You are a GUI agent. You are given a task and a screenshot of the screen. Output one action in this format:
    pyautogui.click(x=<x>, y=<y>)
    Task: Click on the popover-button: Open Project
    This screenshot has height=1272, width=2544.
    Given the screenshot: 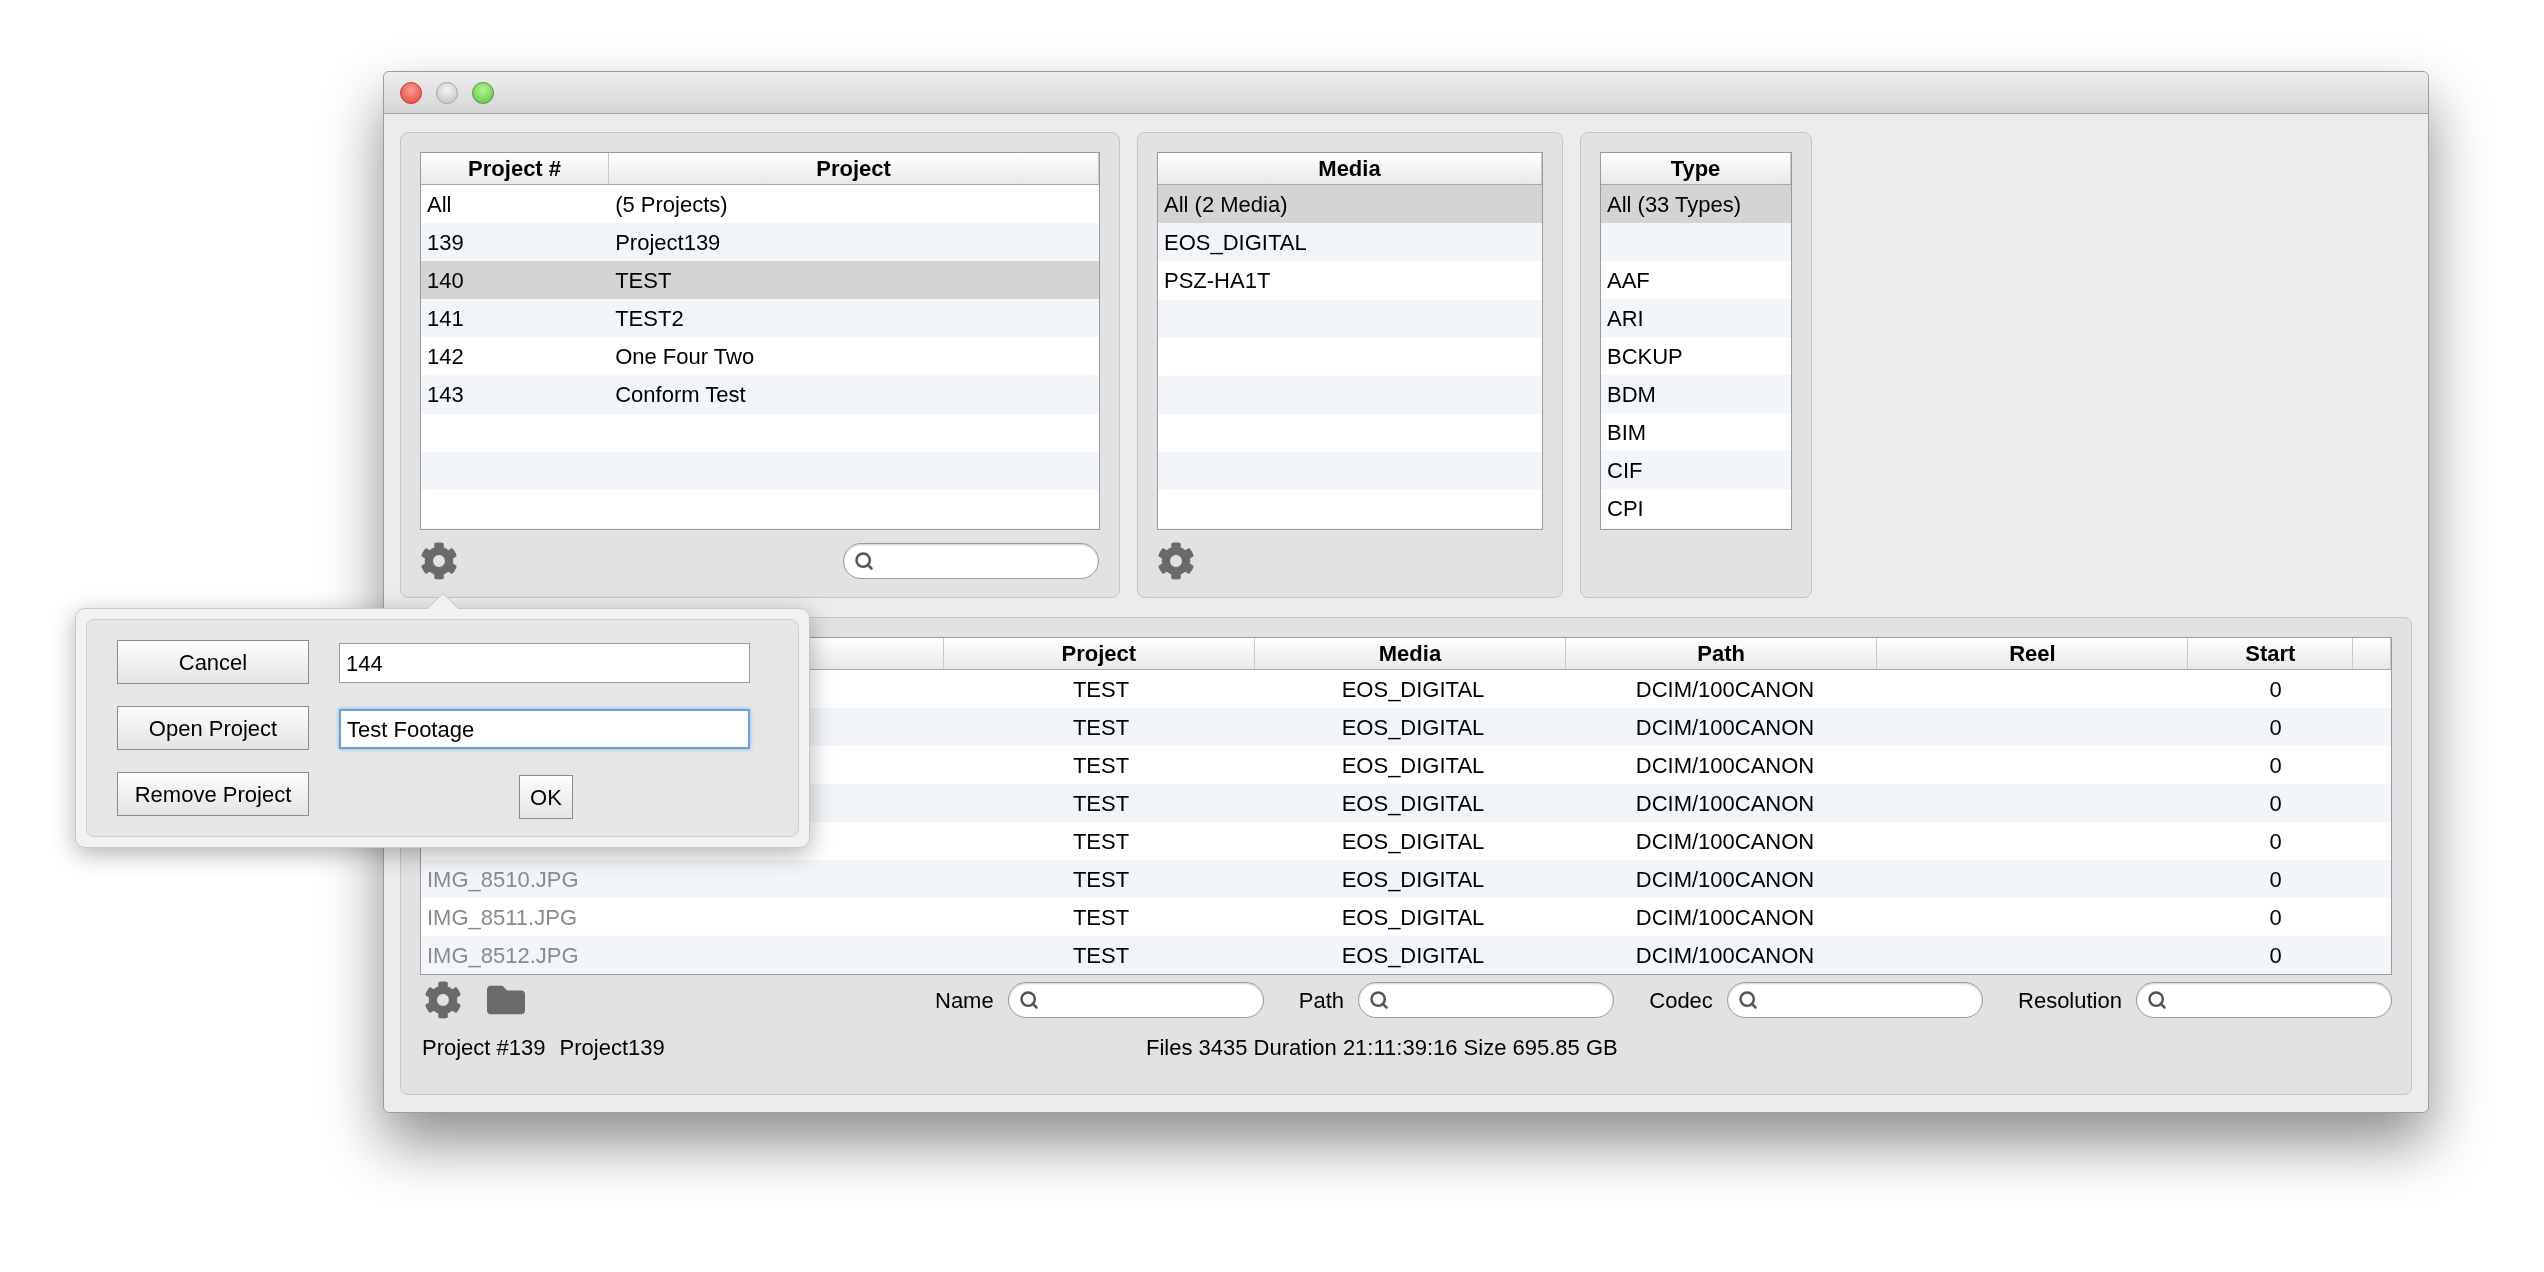 What is the action you would take?
    pyautogui.click(x=213, y=728)
    